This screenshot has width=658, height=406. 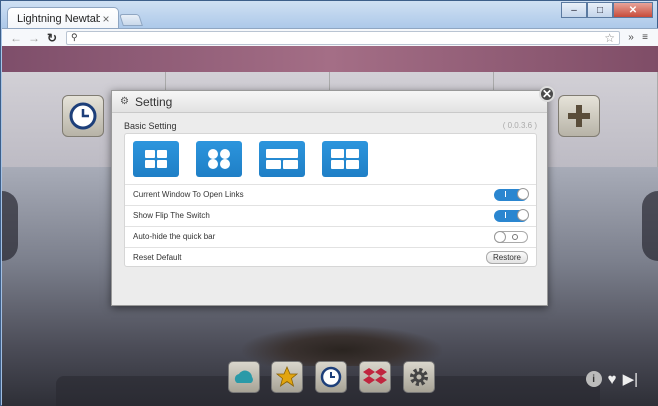 I want to click on setting-label: Auto-hide the quick bar, so click(x=174, y=236).